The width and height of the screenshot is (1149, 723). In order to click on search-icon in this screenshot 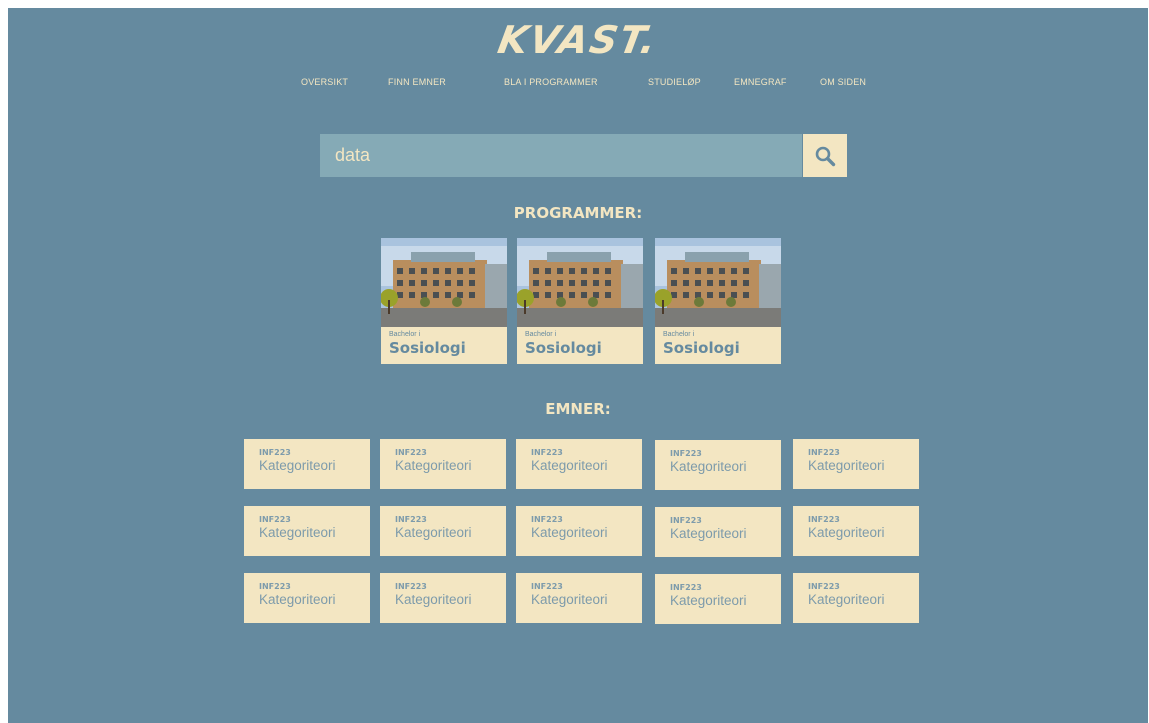, I will do `click(825, 156)`.